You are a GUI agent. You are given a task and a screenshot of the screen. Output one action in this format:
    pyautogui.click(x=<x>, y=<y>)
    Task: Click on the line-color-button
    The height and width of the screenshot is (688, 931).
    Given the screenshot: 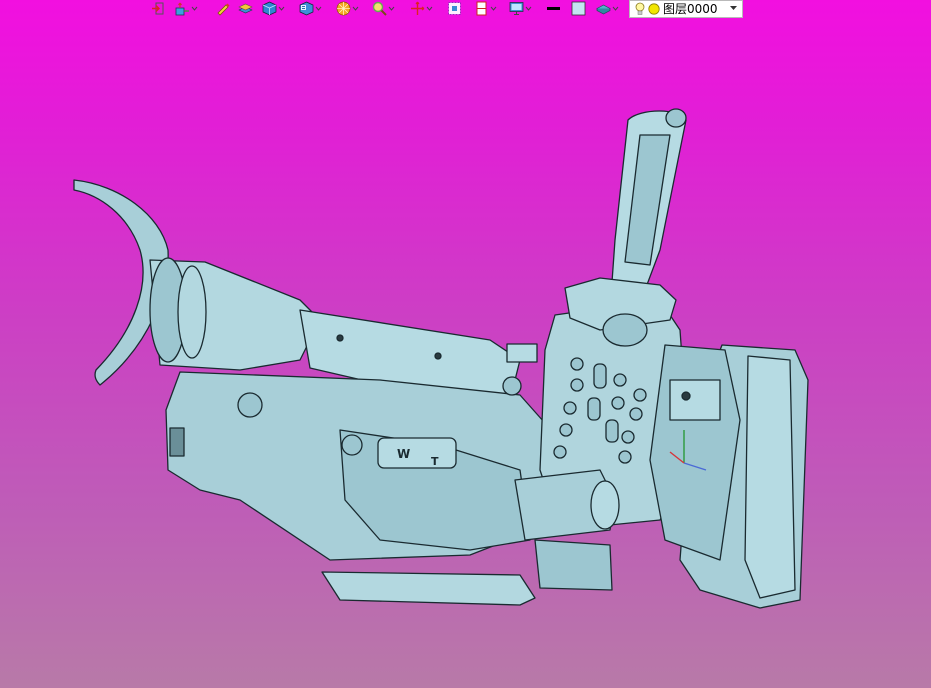 What is the action you would take?
    pyautogui.click(x=553, y=8)
    